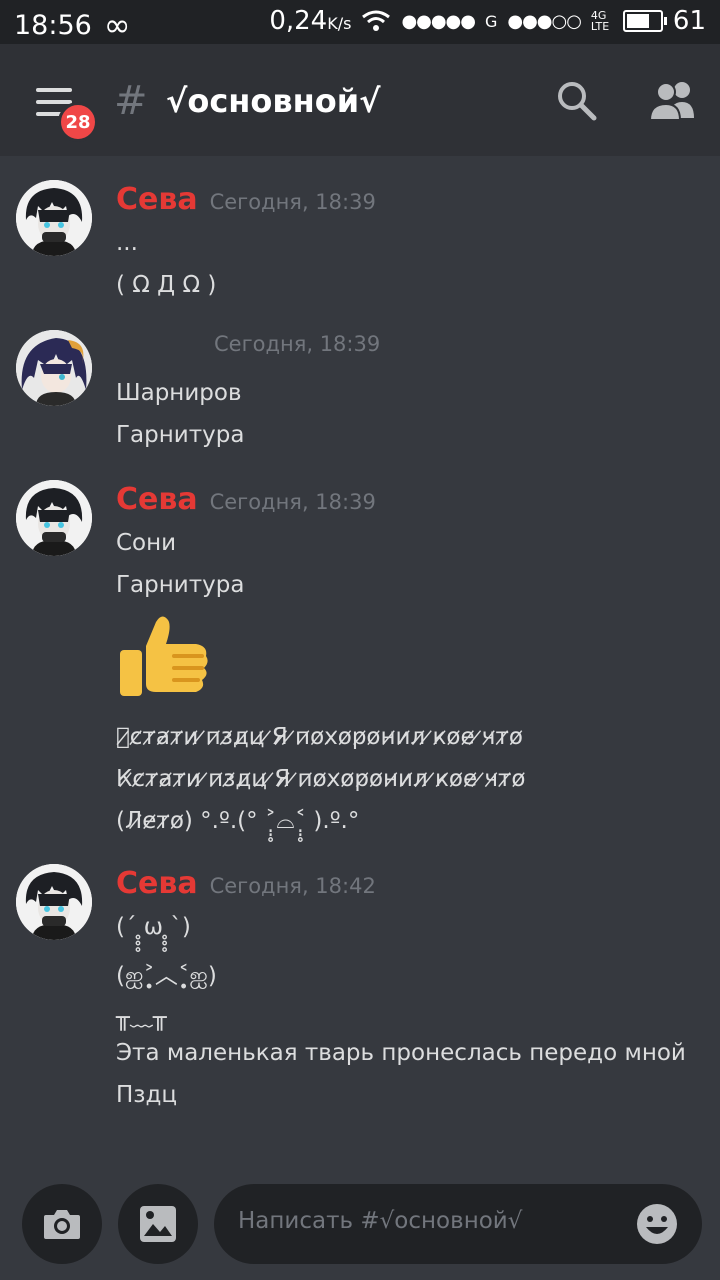 The width and height of the screenshot is (720, 1280). What do you see at coordinates (380, 1221) in the screenshot?
I see `message-input-placeholder: Написать #√основной√` at bounding box center [380, 1221].